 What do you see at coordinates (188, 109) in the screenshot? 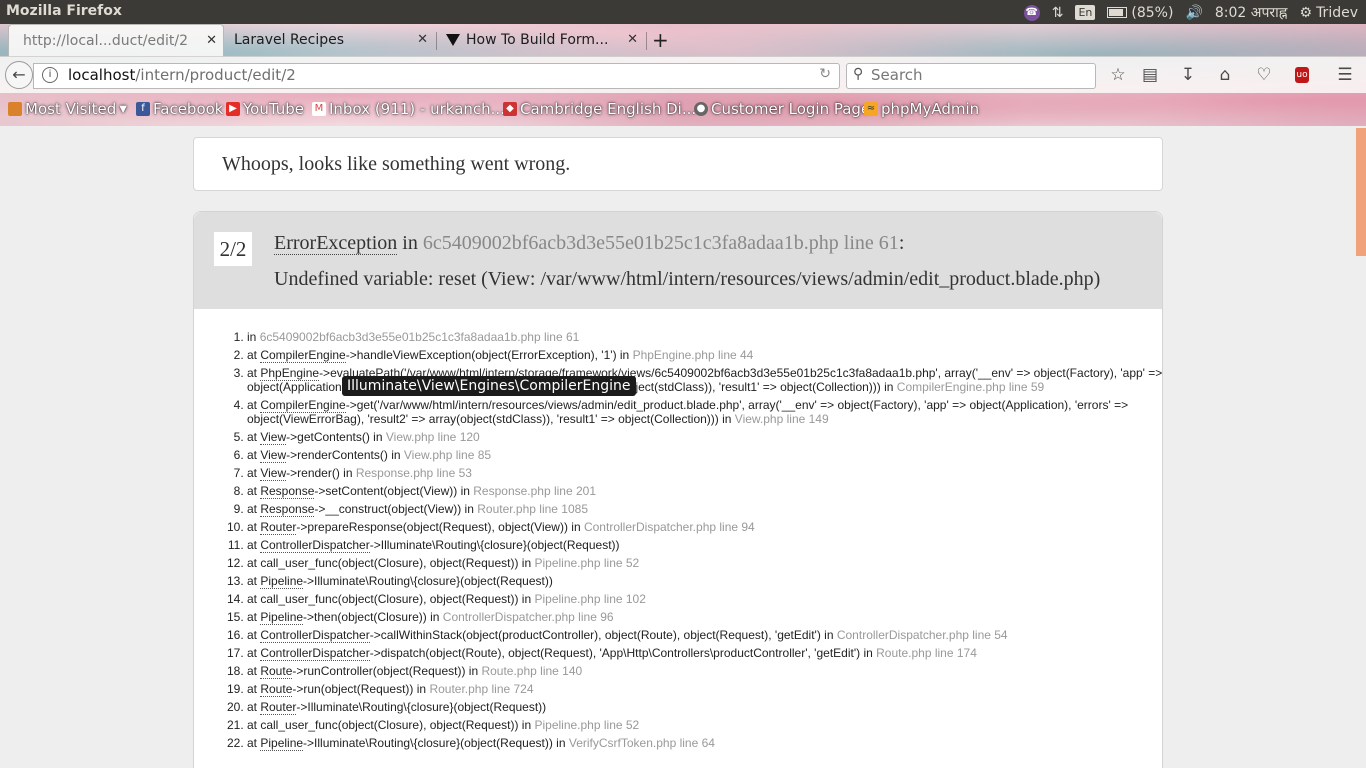
I see `bookmark-label: Facebook` at bounding box center [188, 109].